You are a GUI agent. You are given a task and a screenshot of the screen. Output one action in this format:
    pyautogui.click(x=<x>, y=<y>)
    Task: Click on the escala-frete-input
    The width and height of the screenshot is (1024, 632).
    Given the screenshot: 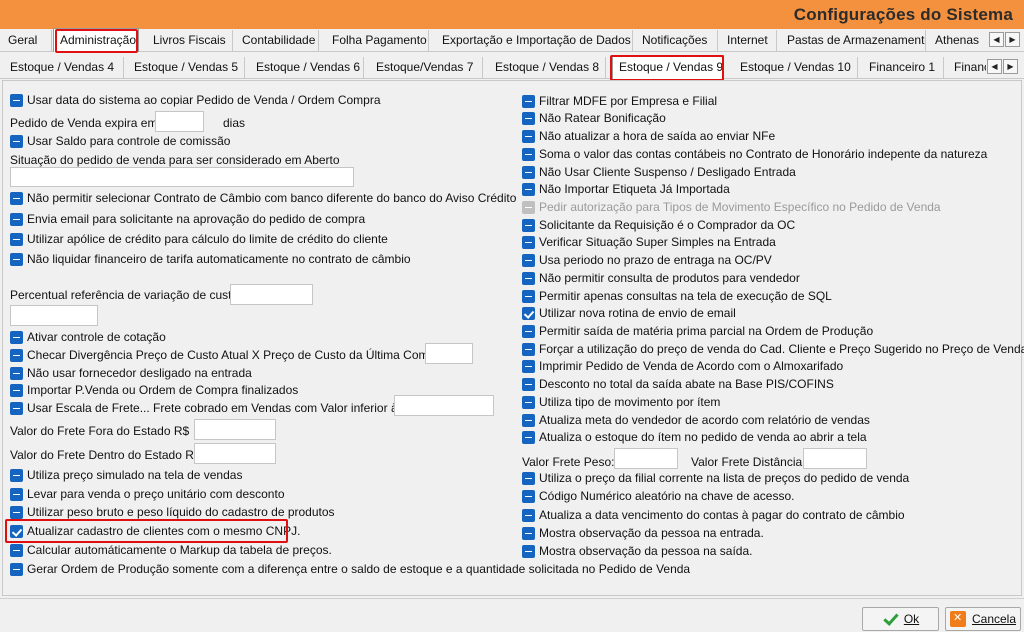 What is the action you would take?
    pyautogui.click(x=444, y=405)
    